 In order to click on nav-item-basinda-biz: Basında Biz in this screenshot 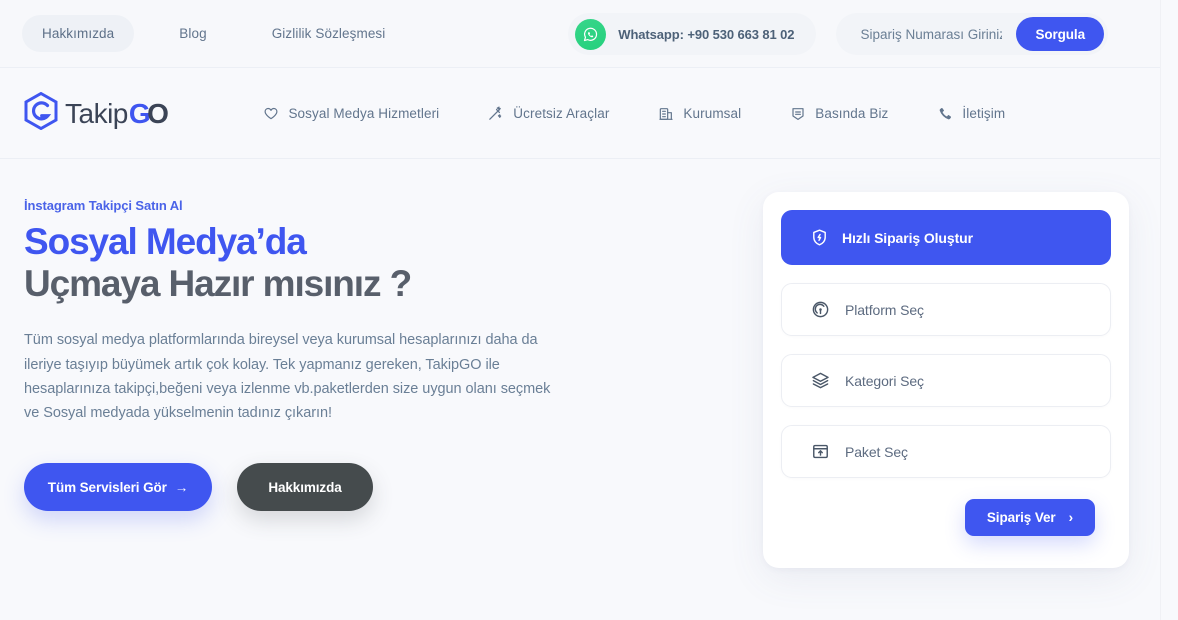, I will do `click(838, 113)`.